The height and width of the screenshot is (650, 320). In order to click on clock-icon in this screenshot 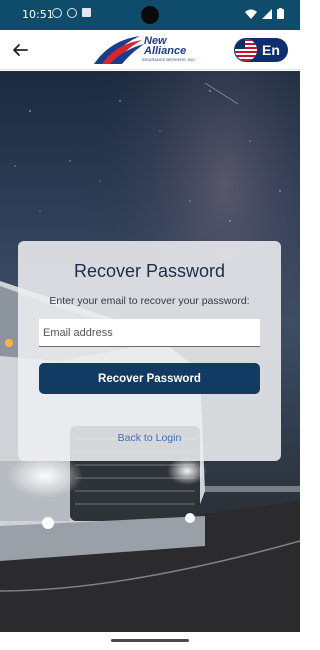, I will do `click(57, 13)`.